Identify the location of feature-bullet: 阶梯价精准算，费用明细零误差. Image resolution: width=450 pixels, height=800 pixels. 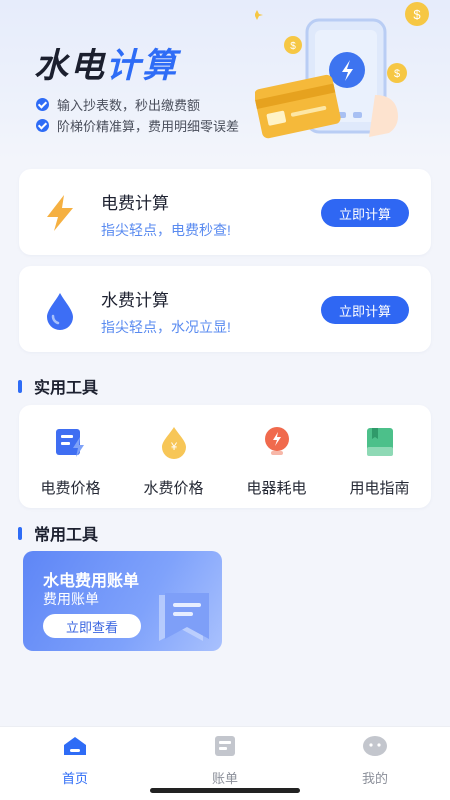
(137, 125).